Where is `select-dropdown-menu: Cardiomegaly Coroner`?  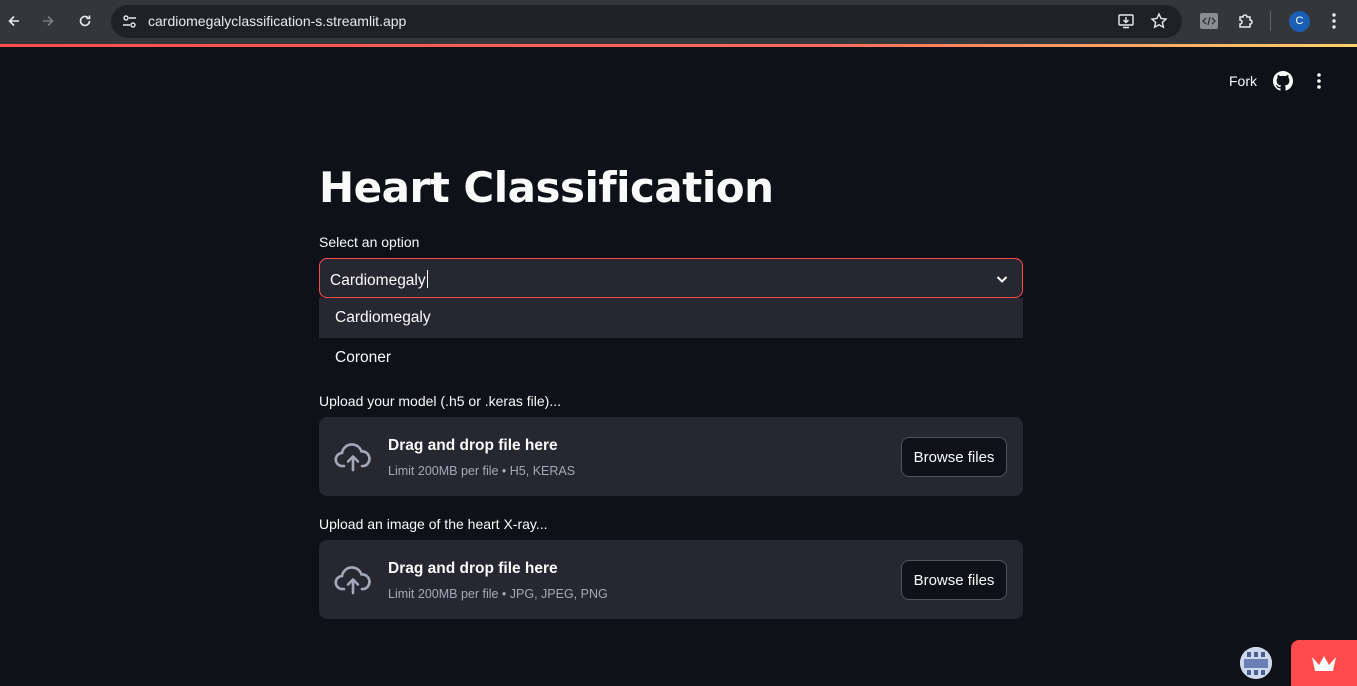 select-dropdown-menu: Cardiomegaly Coroner is located at coordinates (671, 338).